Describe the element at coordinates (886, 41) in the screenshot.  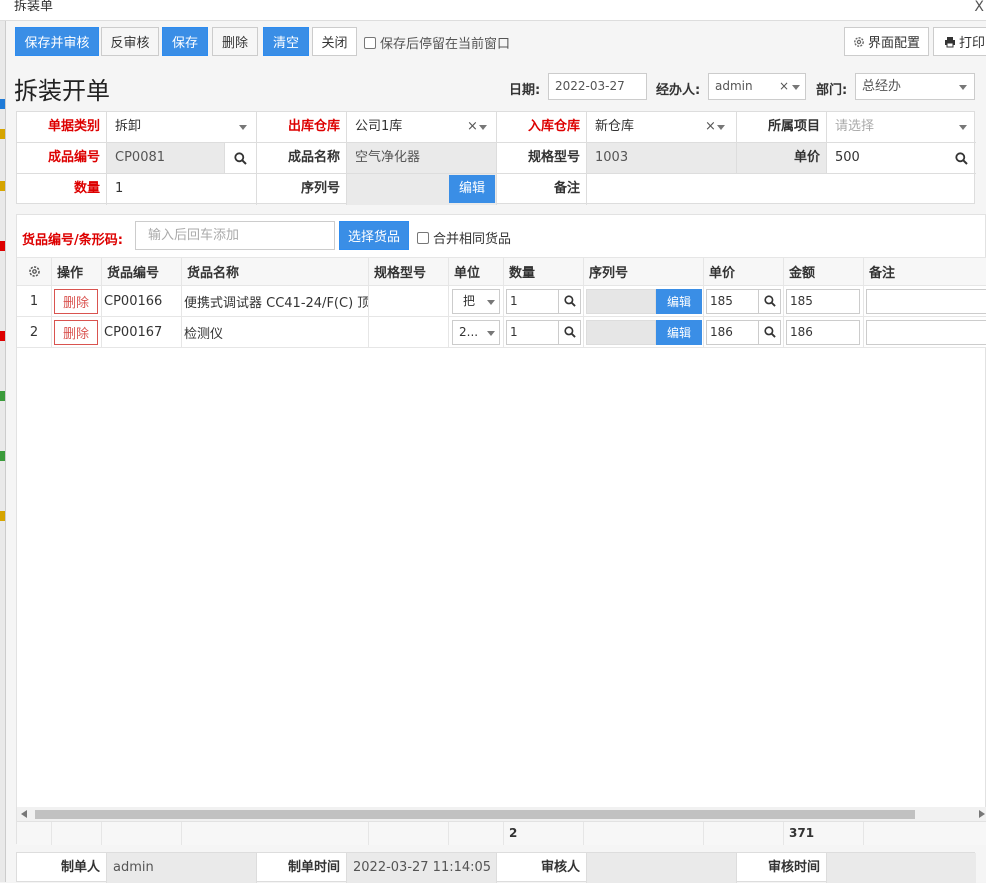
I see `ui-config-button: 界面配置` at that location.